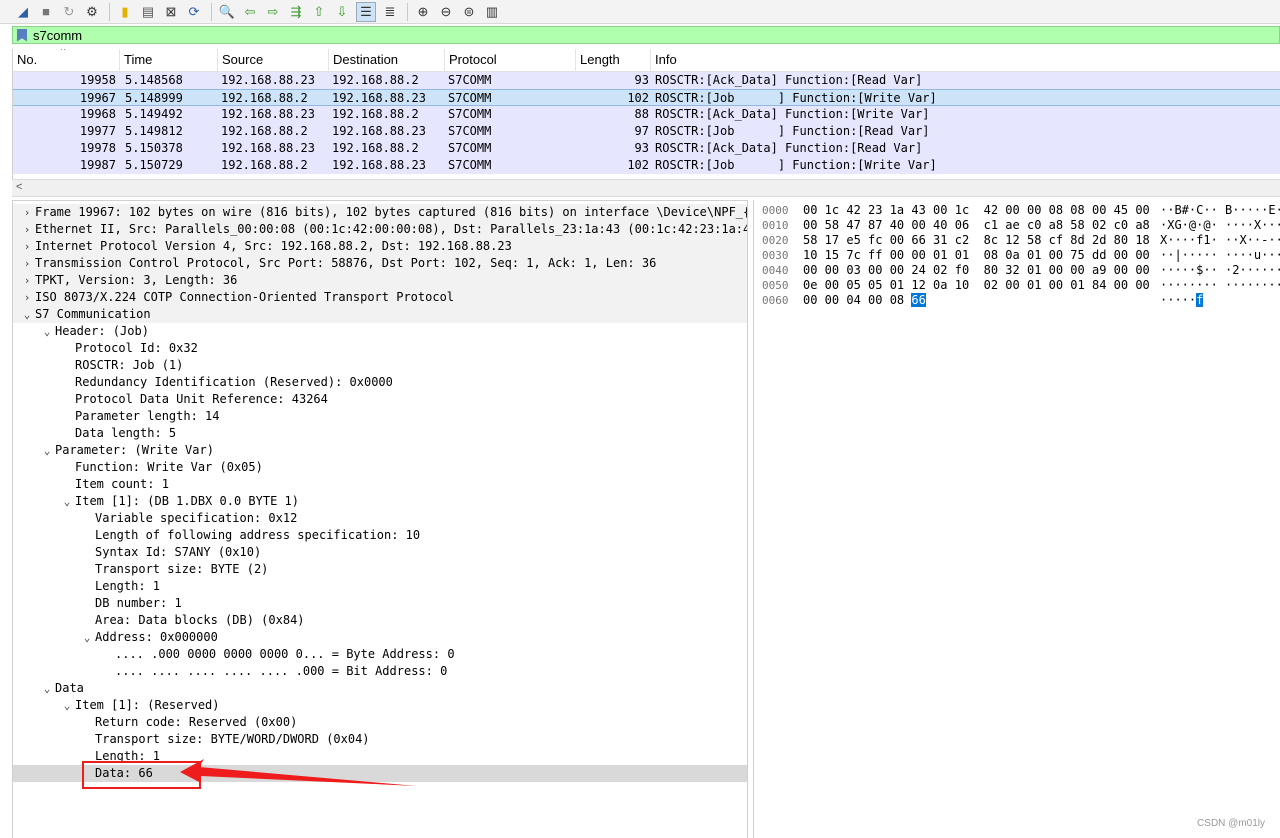  Describe the element at coordinates (169, 60) in the screenshot. I see `column-header-time: Time` at that location.